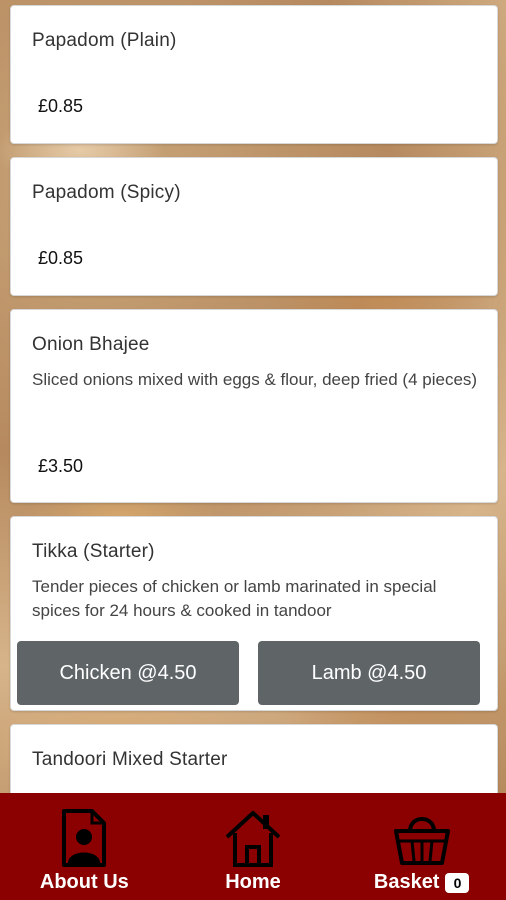  What do you see at coordinates (369, 673) in the screenshot?
I see `lamb-option-button: Lamb @4.50` at bounding box center [369, 673].